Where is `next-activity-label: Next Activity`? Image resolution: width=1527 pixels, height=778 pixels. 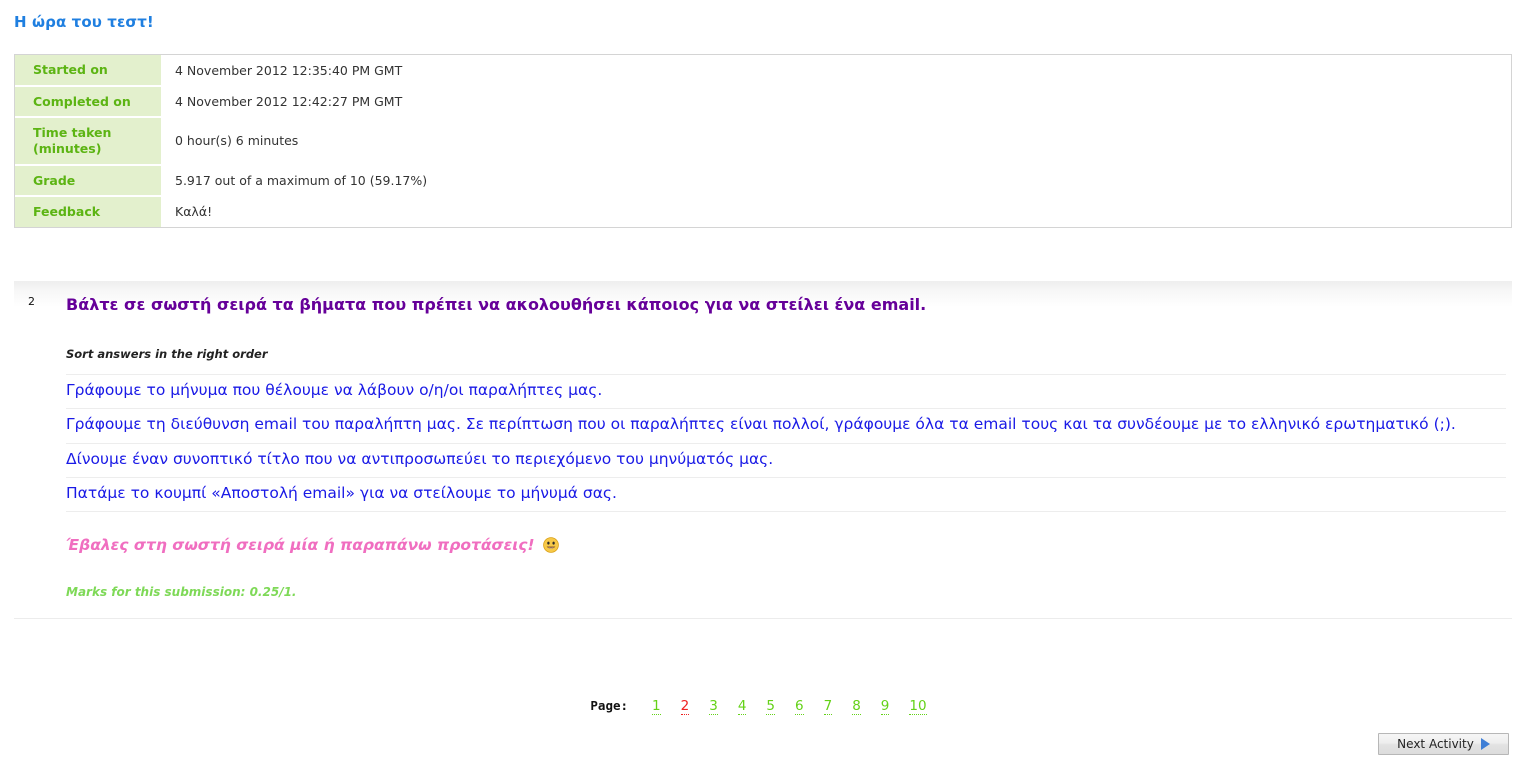 next-activity-label: Next Activity is located at coordinates (1435, 744).